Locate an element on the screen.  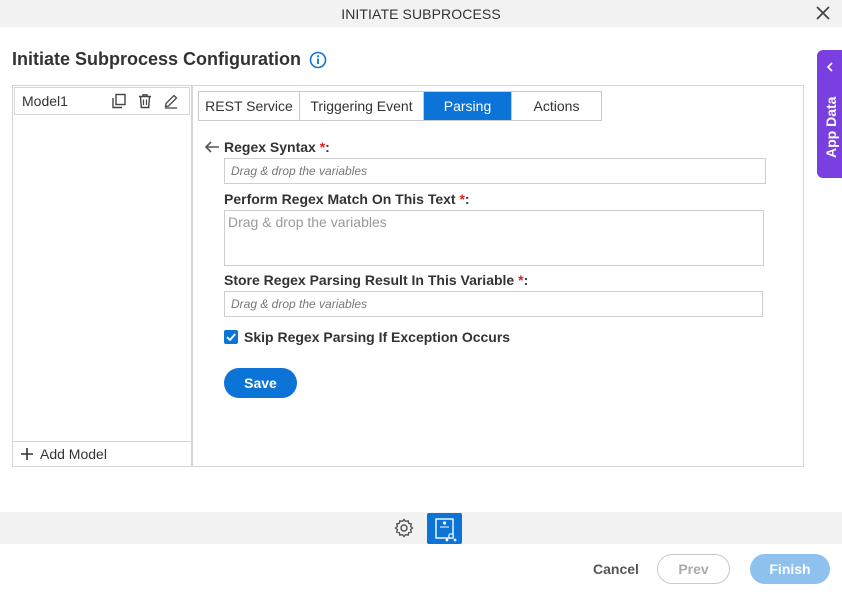
tab-actions: Actions is located at coordinates (556, 106).